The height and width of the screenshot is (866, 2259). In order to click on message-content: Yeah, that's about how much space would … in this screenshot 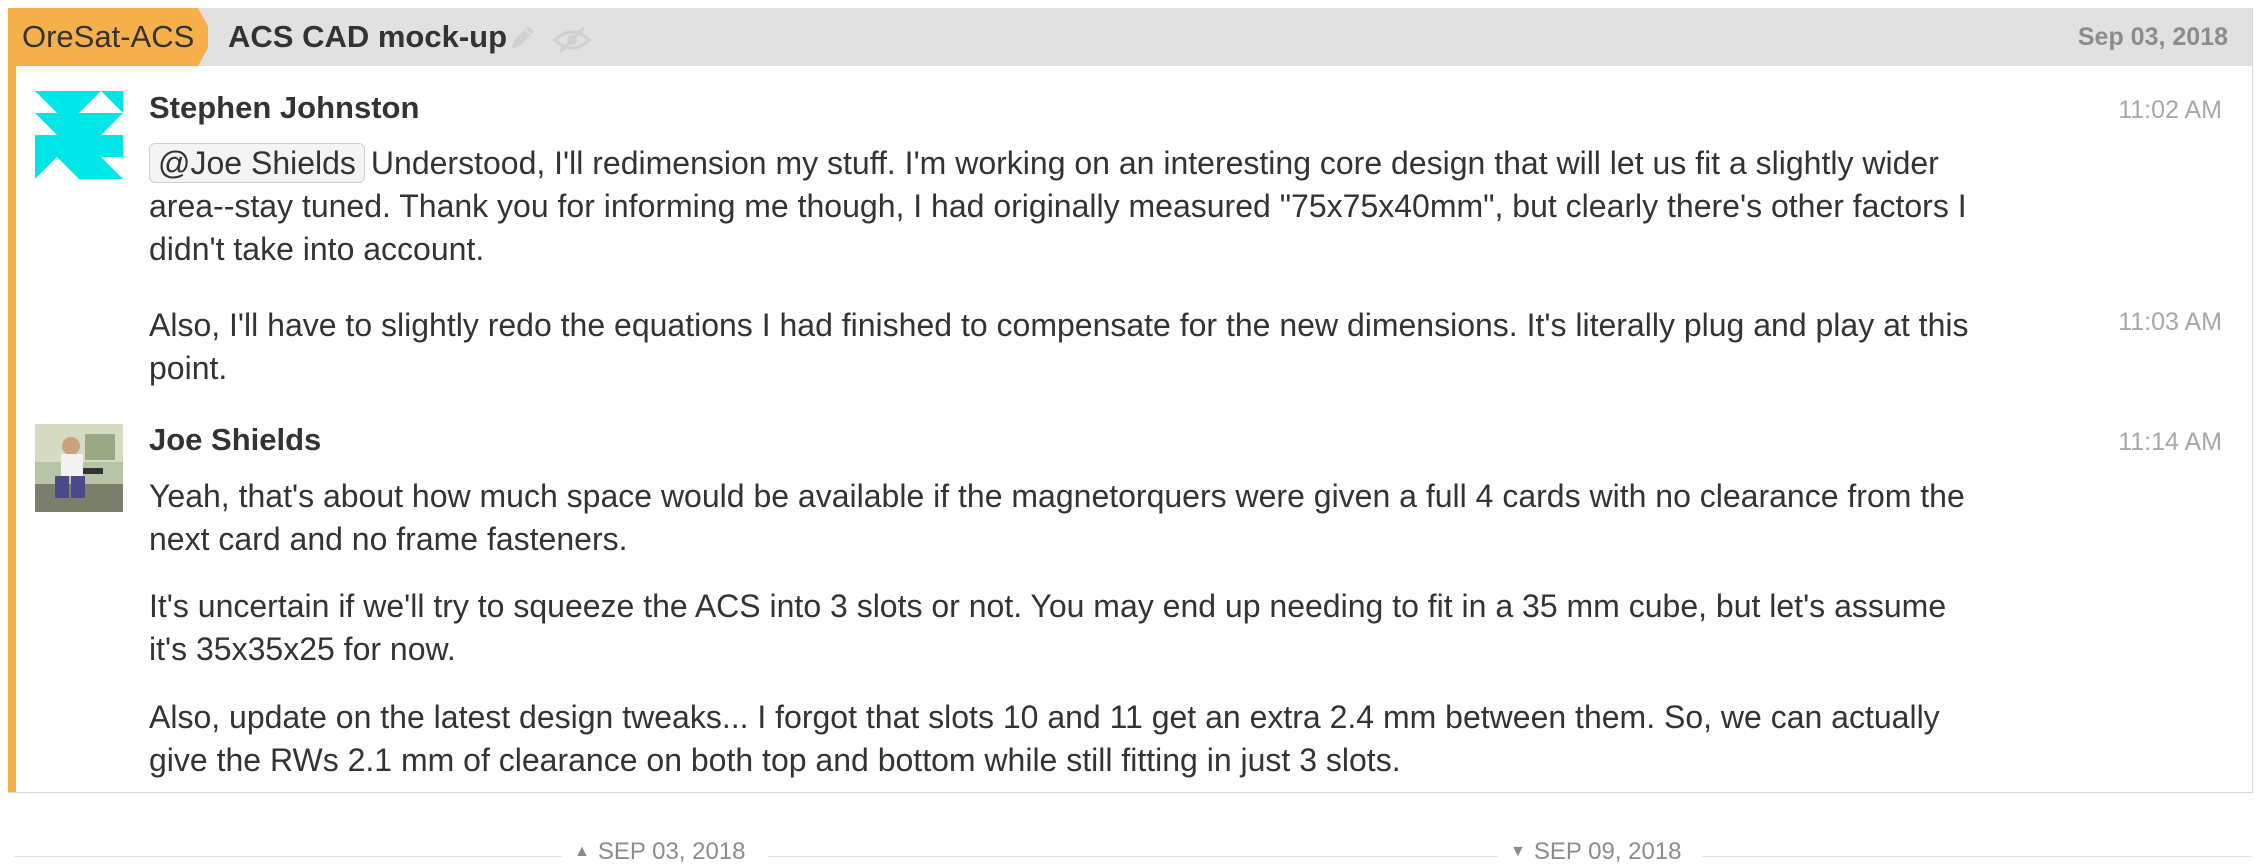, I will do `click(1069, 518)`.